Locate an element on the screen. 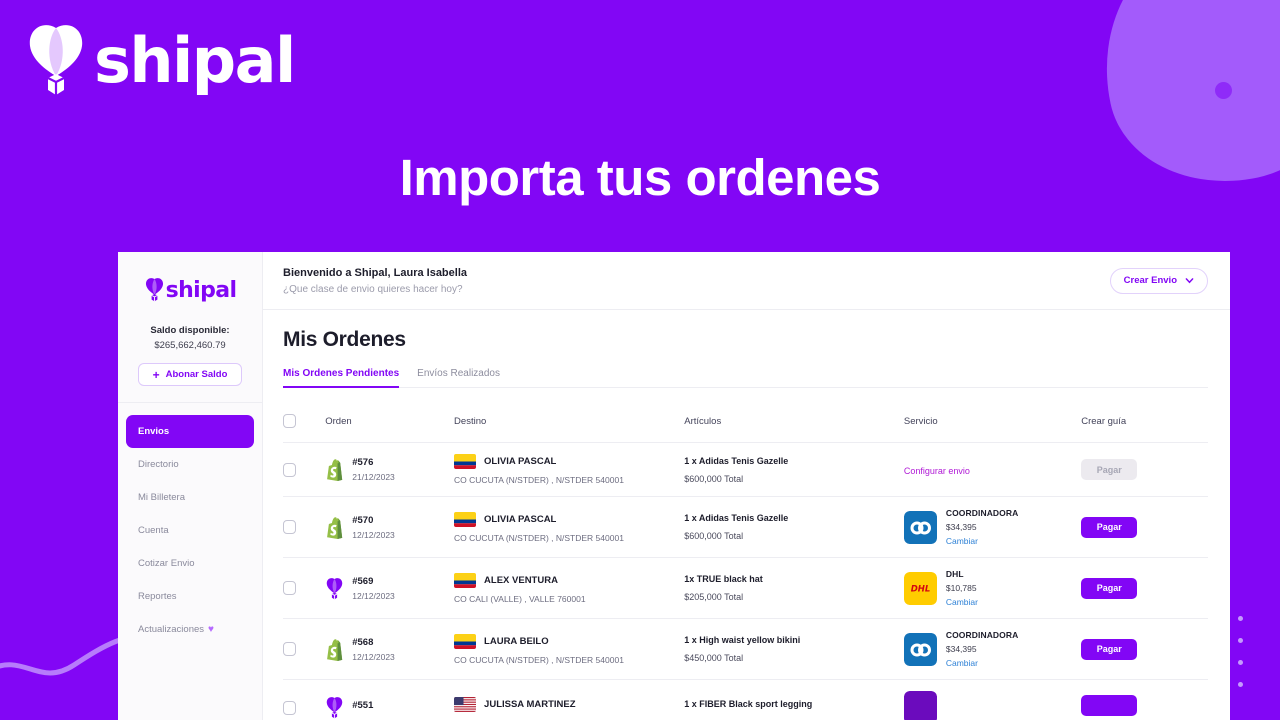 The image size is (1280, 720). carrier-cell: DHL DHL $10,785 Cambiar is located at coordinates (992, 588).